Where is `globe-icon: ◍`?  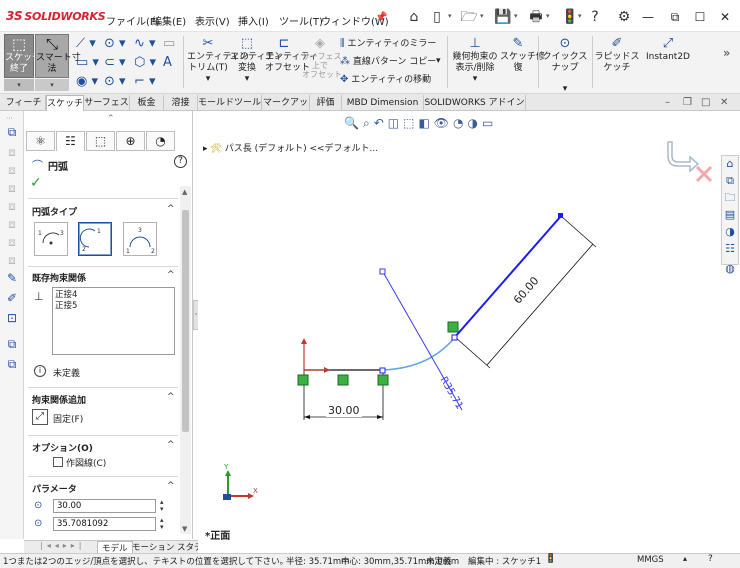
globe-icon: ◍ is located at coordinates (730, 269).